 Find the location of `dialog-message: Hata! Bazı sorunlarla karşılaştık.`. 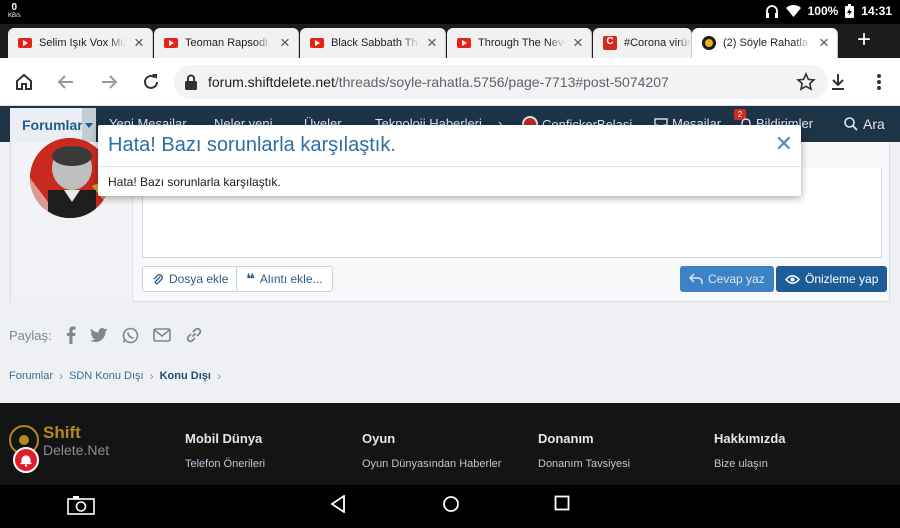

dialog-message: Hata! Bazı sorunlarla karşılaştık. is located at coordinates (194, 182).